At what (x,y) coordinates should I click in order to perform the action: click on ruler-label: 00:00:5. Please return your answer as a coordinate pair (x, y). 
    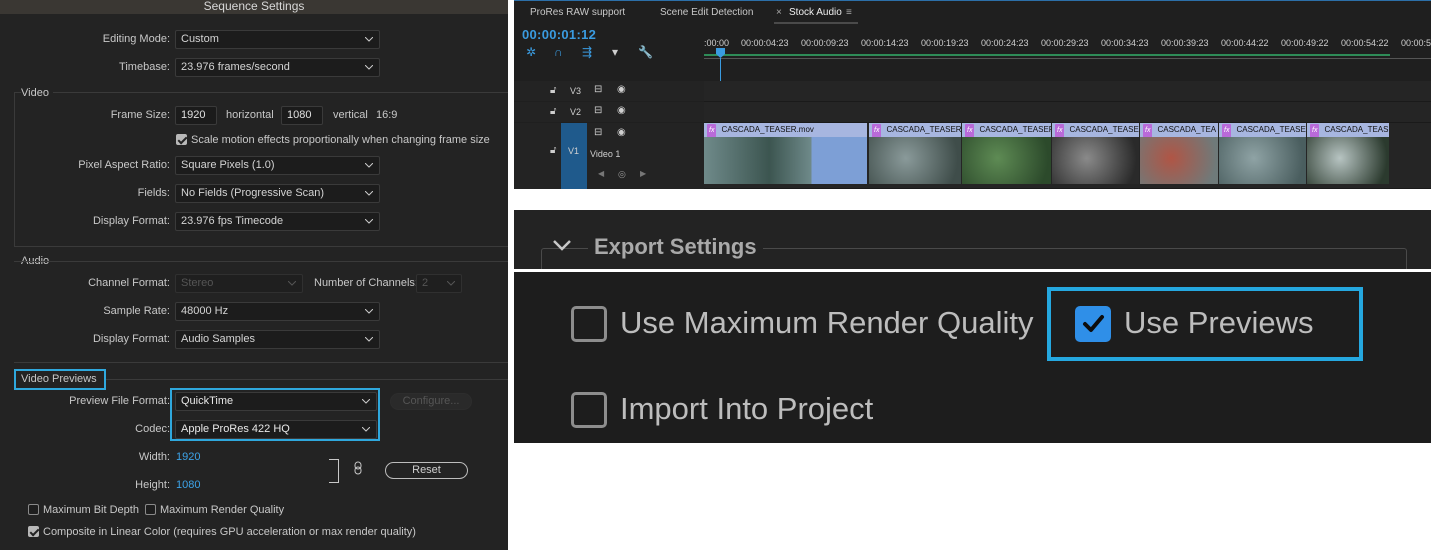
    Looking at the image, I should click on (1416, 43).